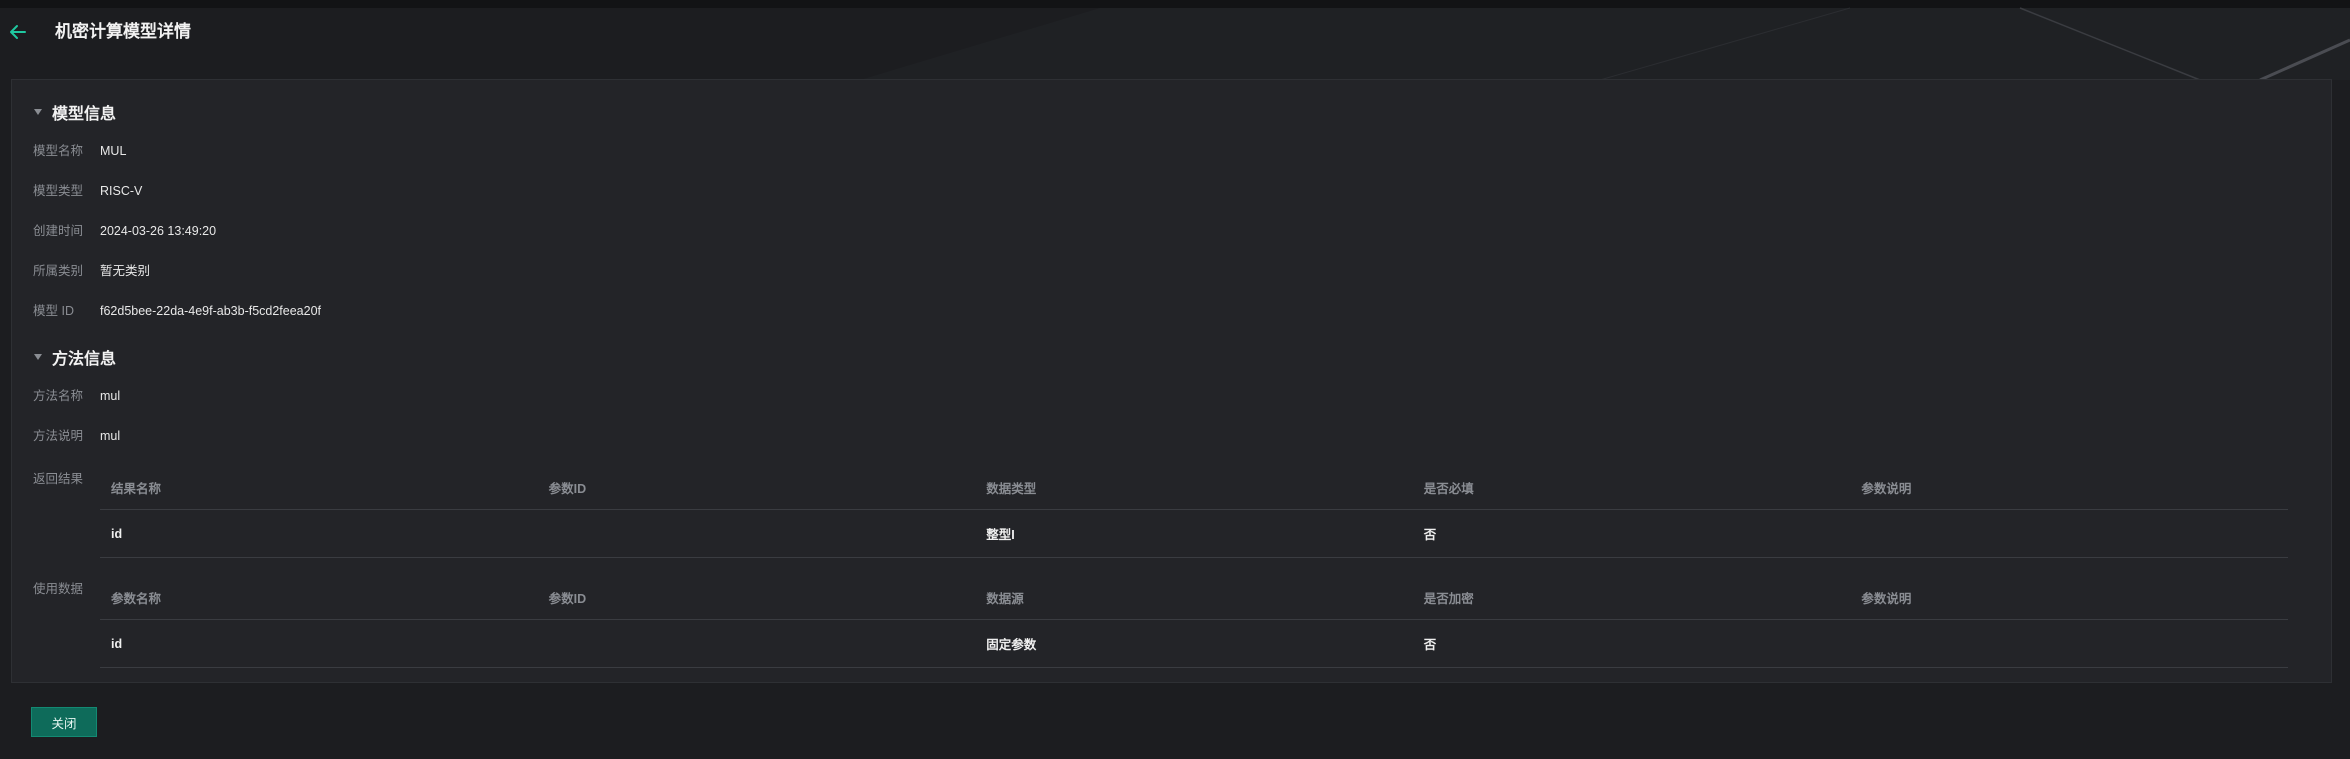  What do you see at coordinates (319, 597) in the screenshot?
I see `column-header: 参数名称` at bounding box center [319, 597].